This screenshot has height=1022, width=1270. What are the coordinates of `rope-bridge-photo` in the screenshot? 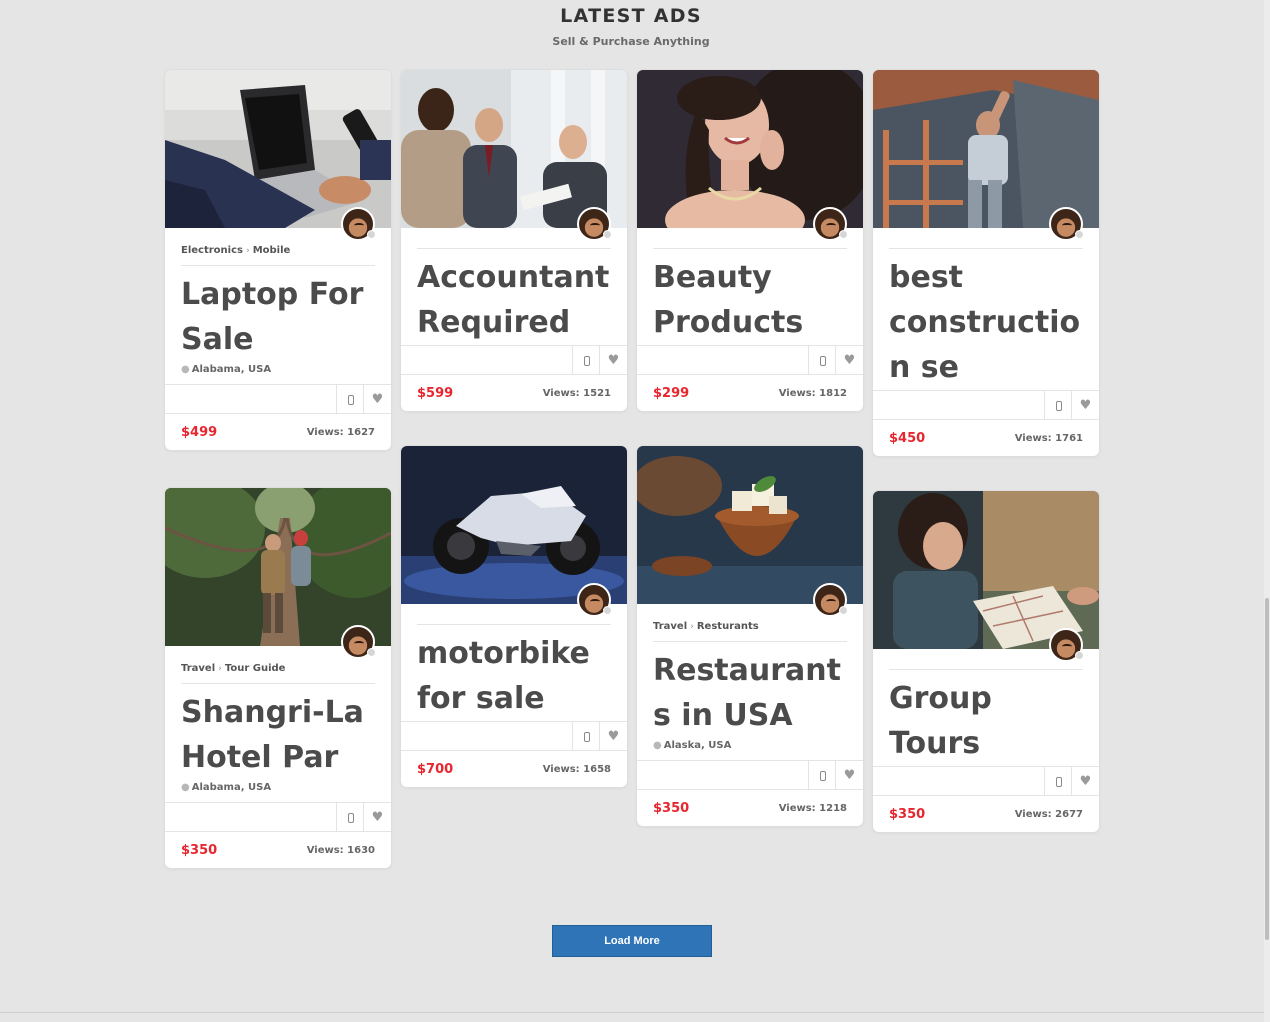 It's located at (278, 567).